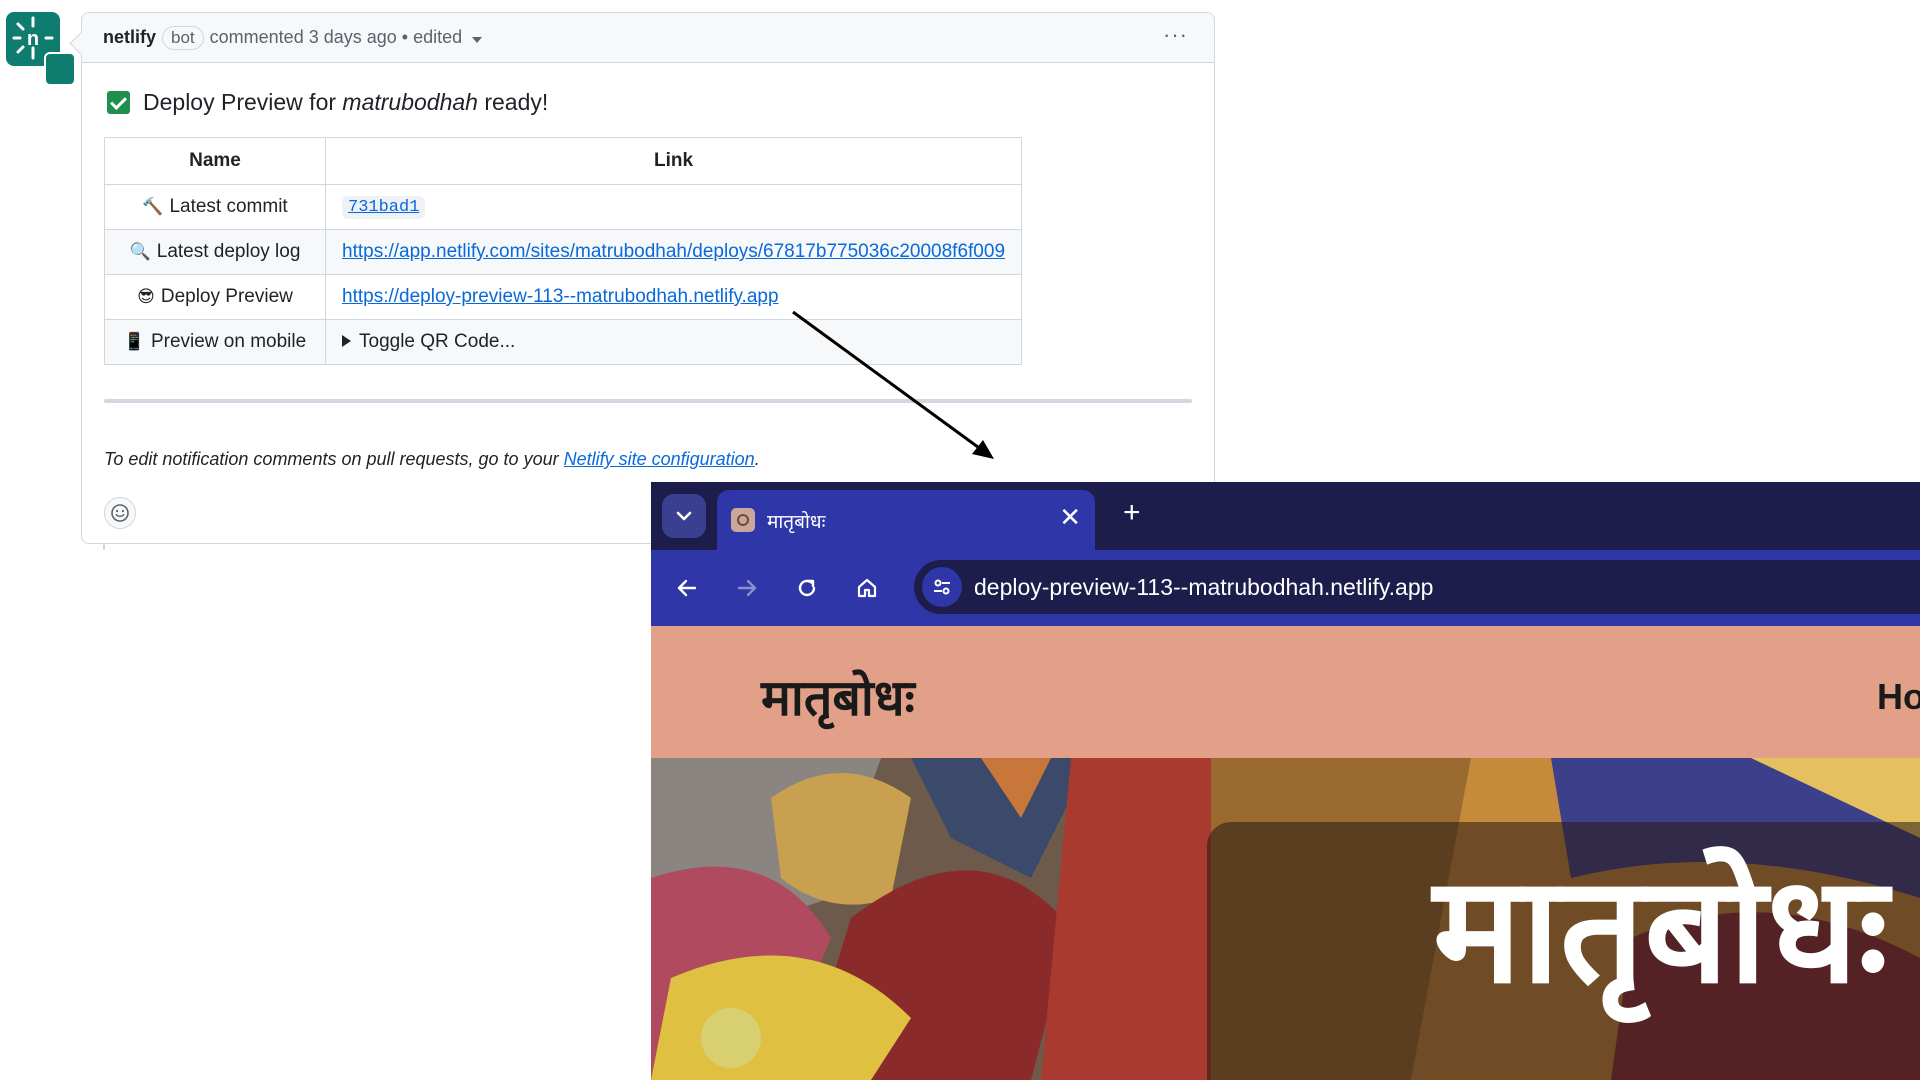 The width and height of the screenshot is (1920, 1080). Describe the element at coordinates (129, 37) in the screenshot. I see `comment-author: netlify` at that location.